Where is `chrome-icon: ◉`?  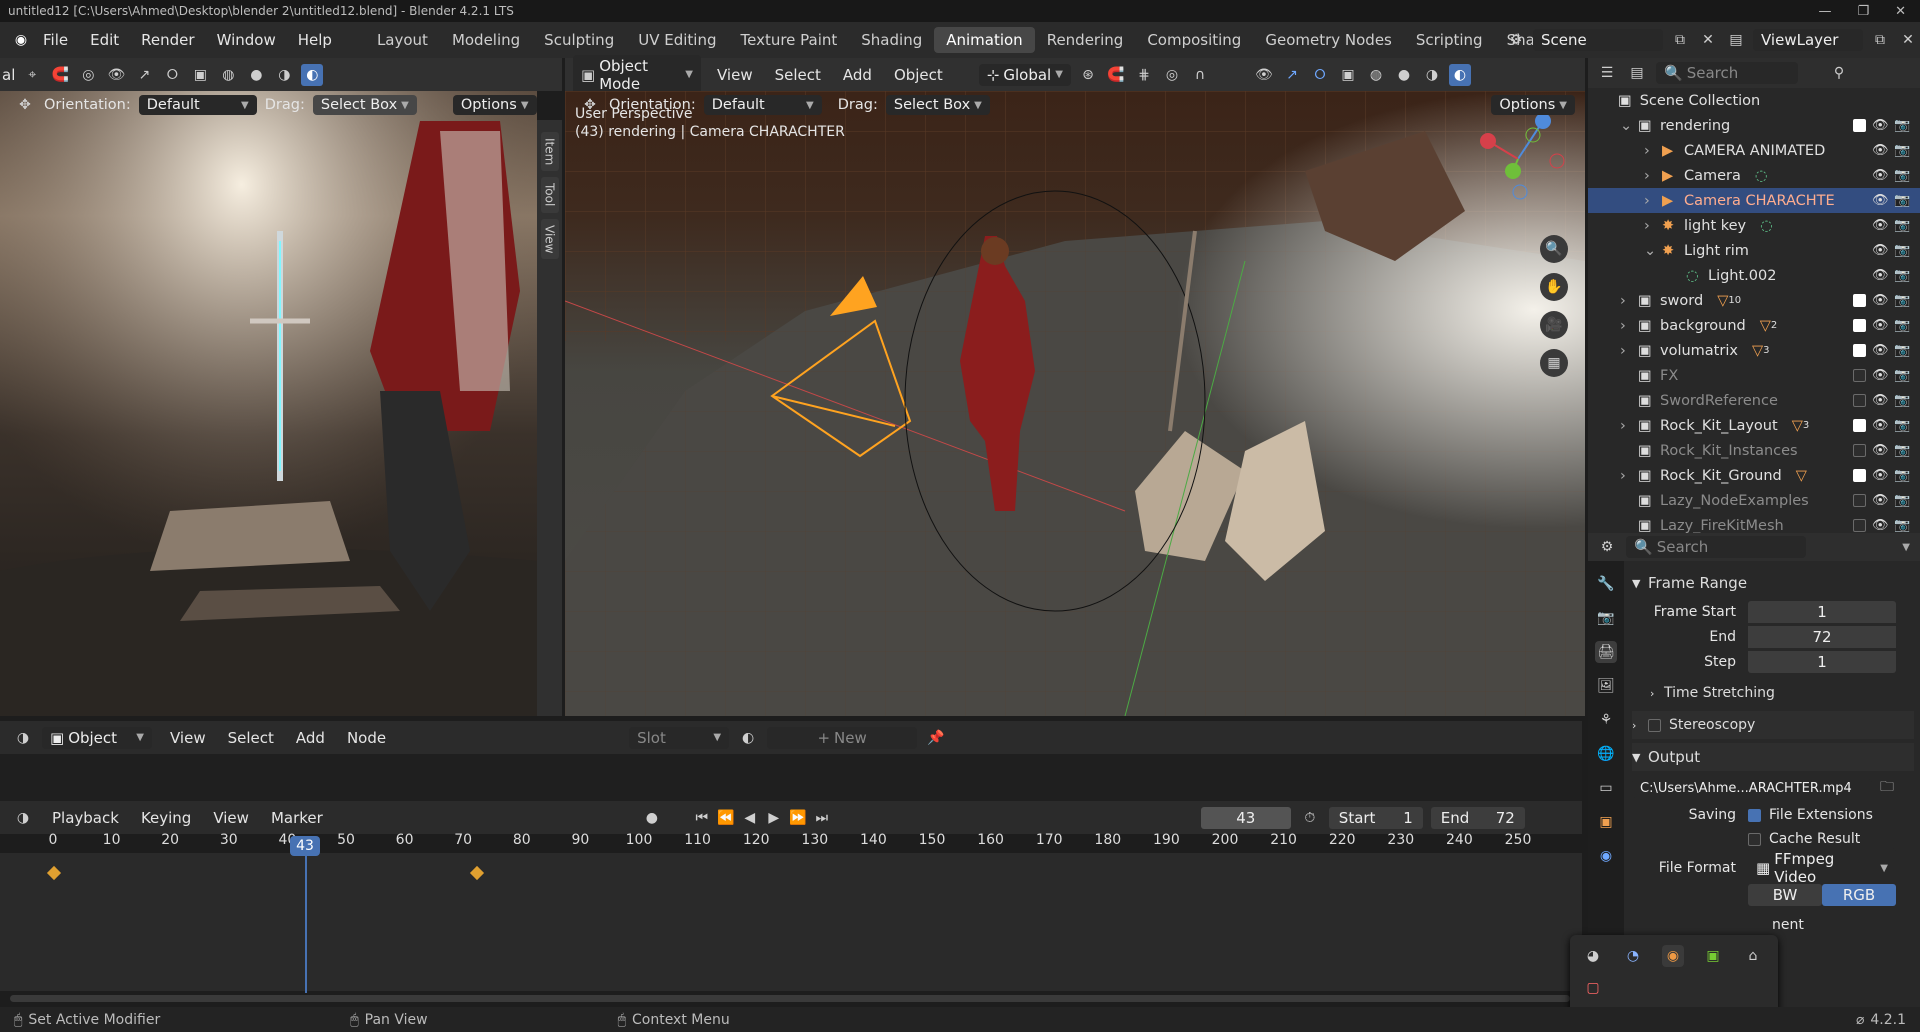 chrome-icon: ◉ is located at coordinates (1673, 956).